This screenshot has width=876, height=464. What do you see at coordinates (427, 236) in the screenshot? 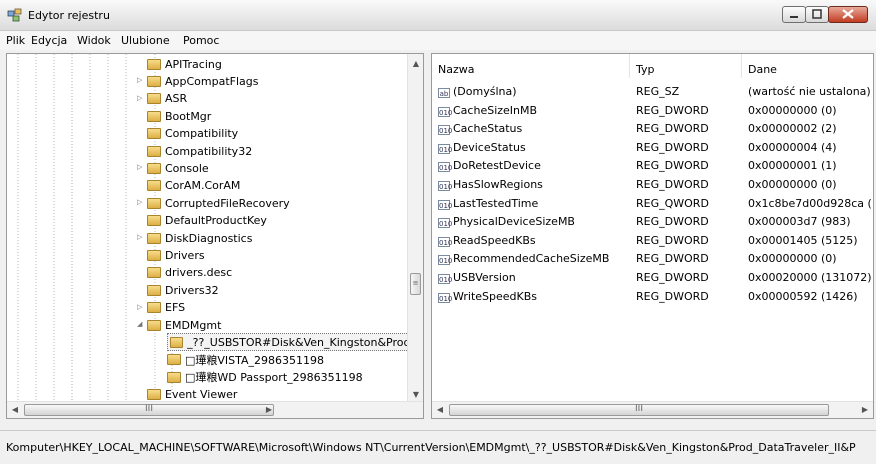
I see `pane-splitter` at bounding box center [427, 236].